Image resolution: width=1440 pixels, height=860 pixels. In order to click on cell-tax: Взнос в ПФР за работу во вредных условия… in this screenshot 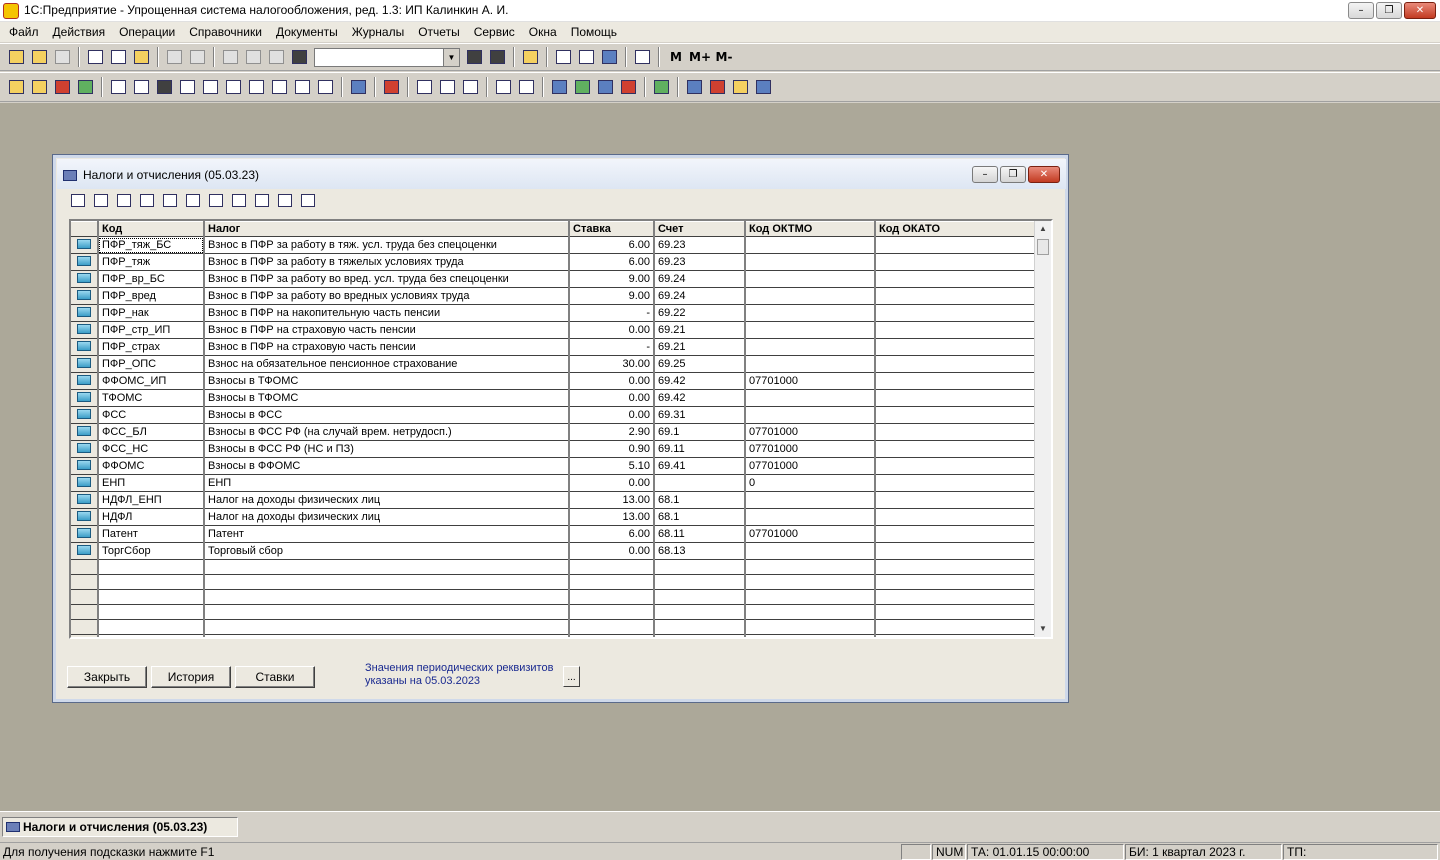, I will do `click(387, 296)`.